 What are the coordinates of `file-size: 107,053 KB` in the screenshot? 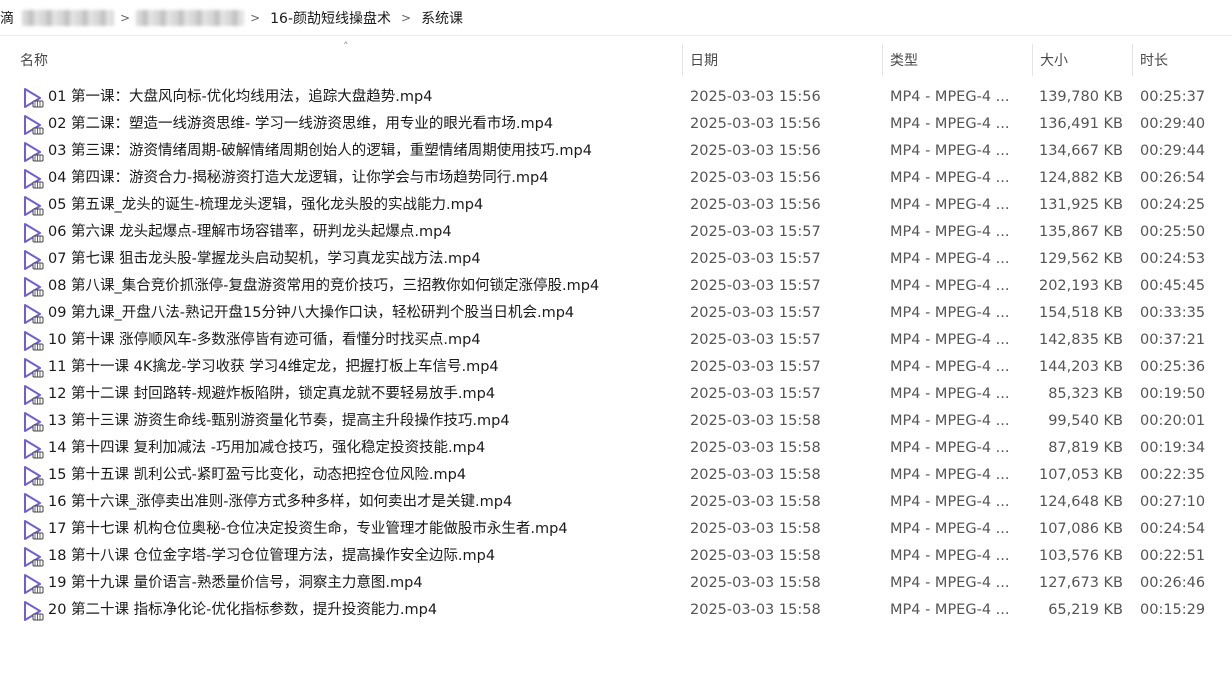 It's located at (1080, 475).